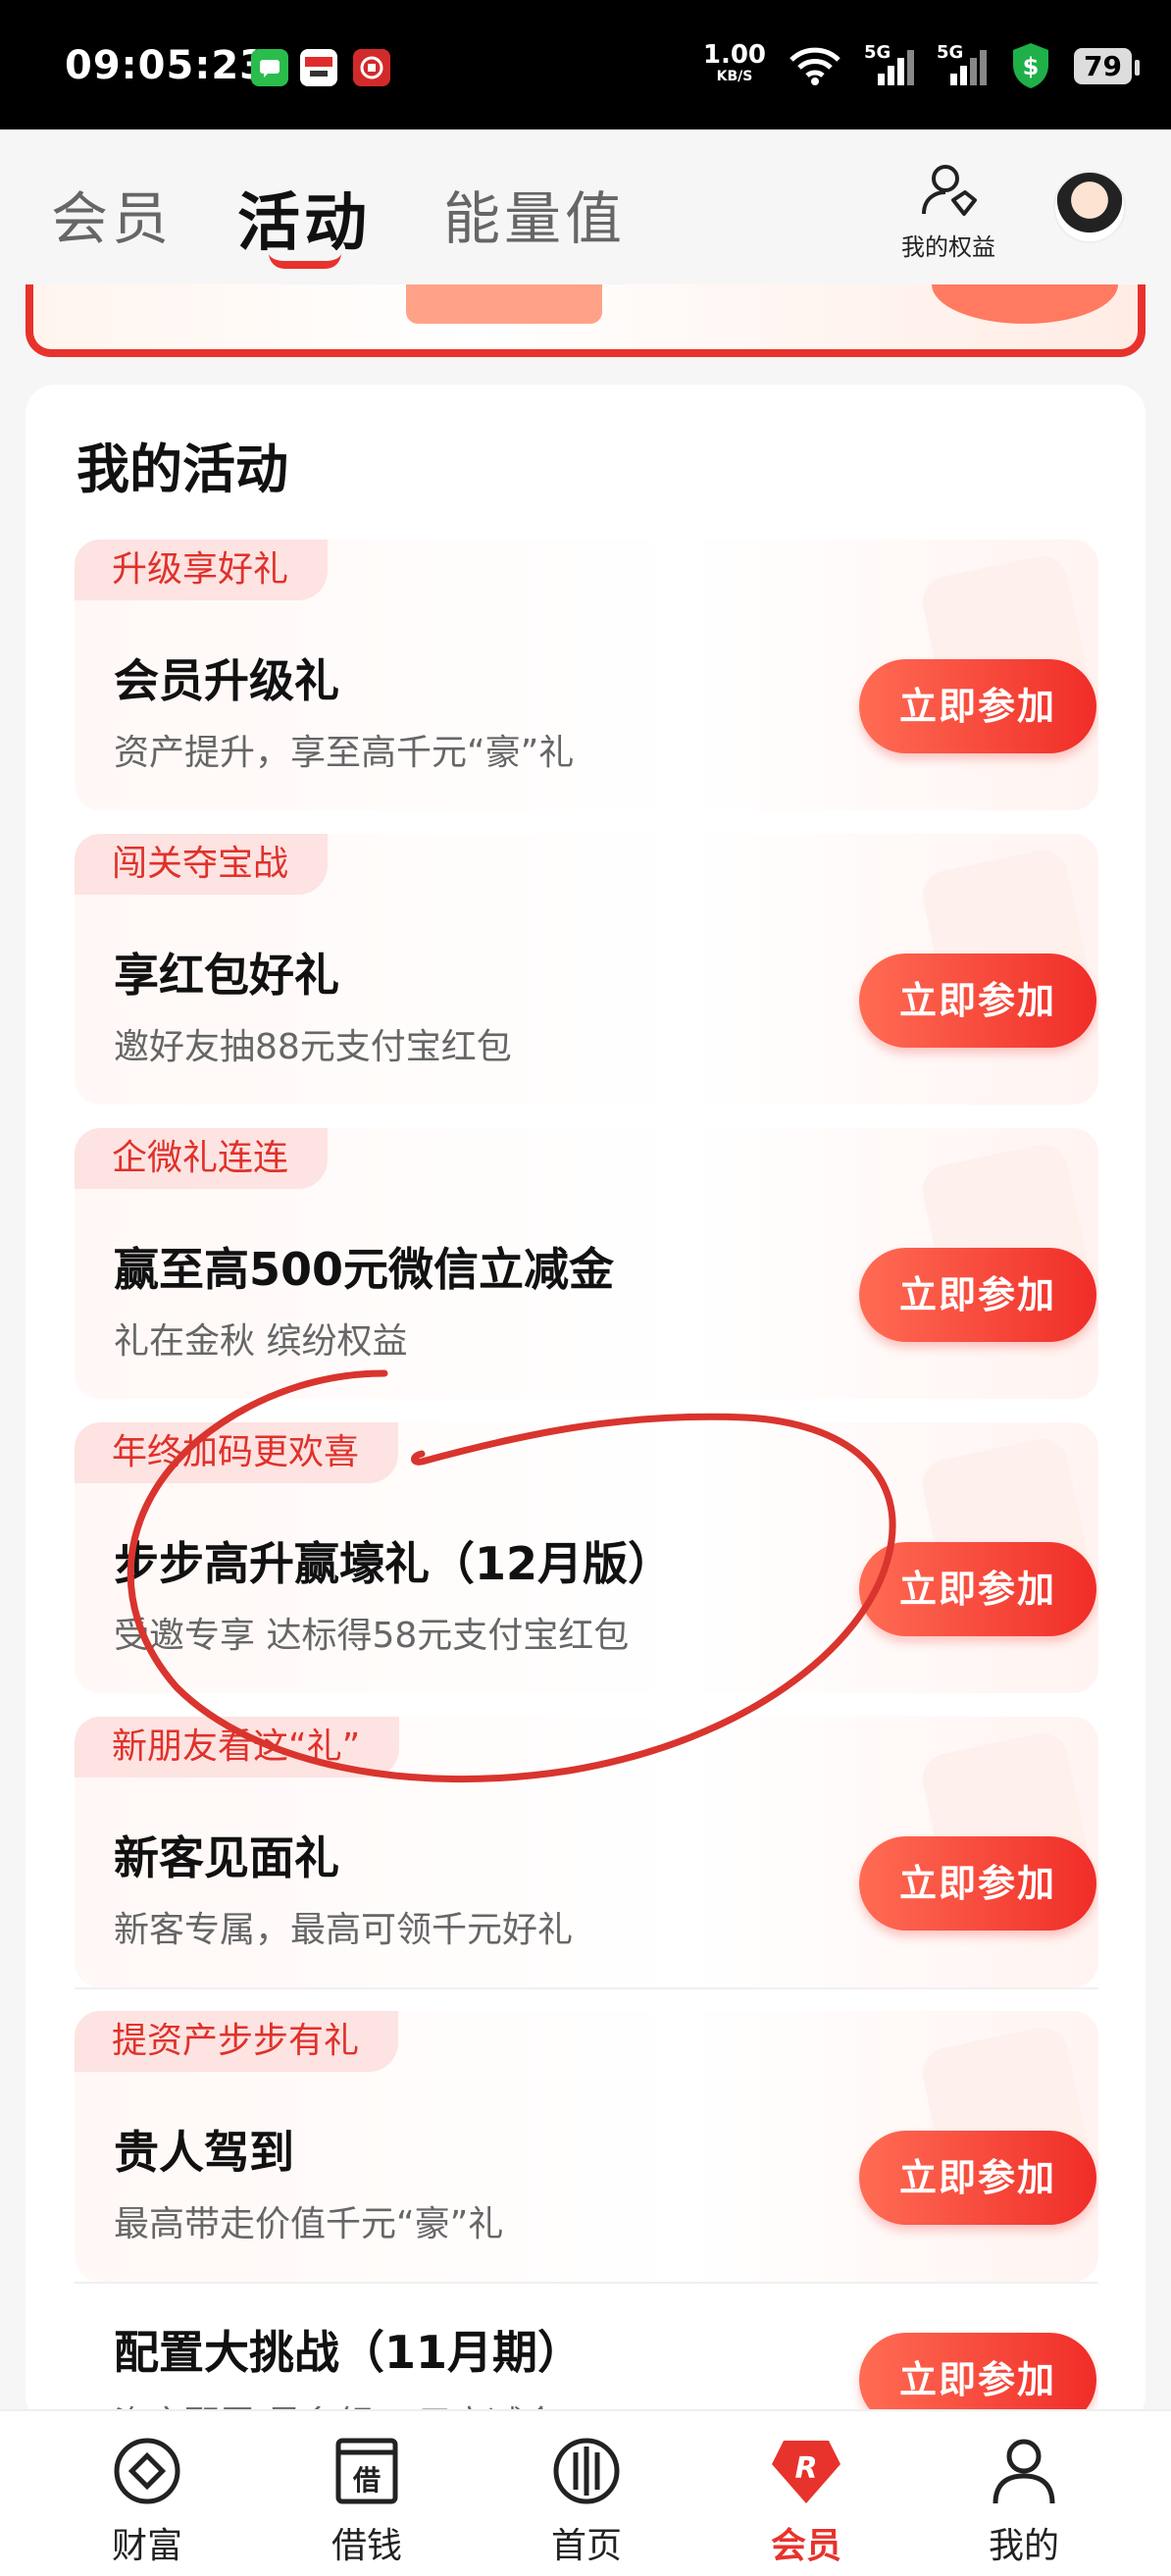  Describe the element at coordinates (372, 1636) in the screenshot. I see `activity-subtitle: 受邀专享 达标得58元支付宝红包` at that location.